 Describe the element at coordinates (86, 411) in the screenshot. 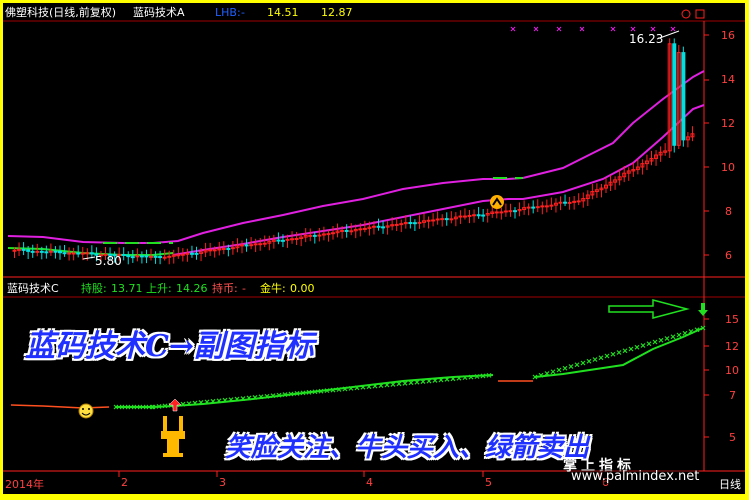

I see `smiley-icon` at that location.